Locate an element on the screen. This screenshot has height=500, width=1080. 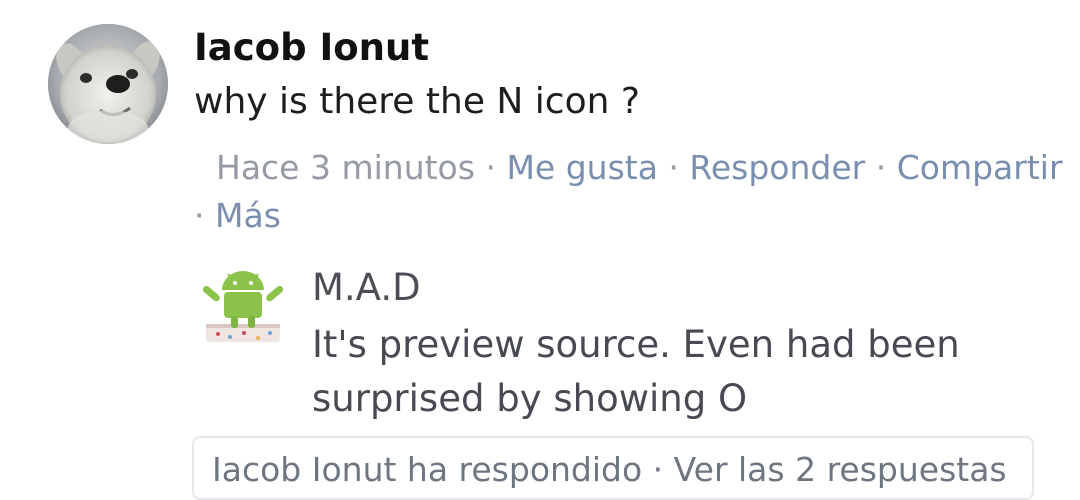
comment-author: Iacob Ionut is located at coordinates (311, 48).